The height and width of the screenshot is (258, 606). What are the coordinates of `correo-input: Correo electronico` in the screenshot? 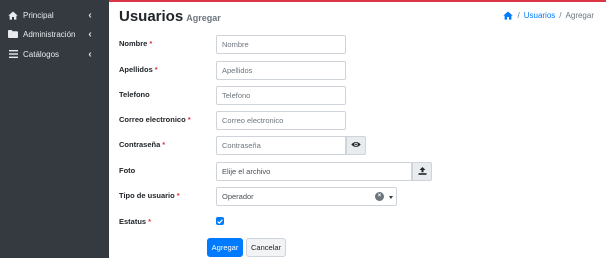 It's located at (281, 120).